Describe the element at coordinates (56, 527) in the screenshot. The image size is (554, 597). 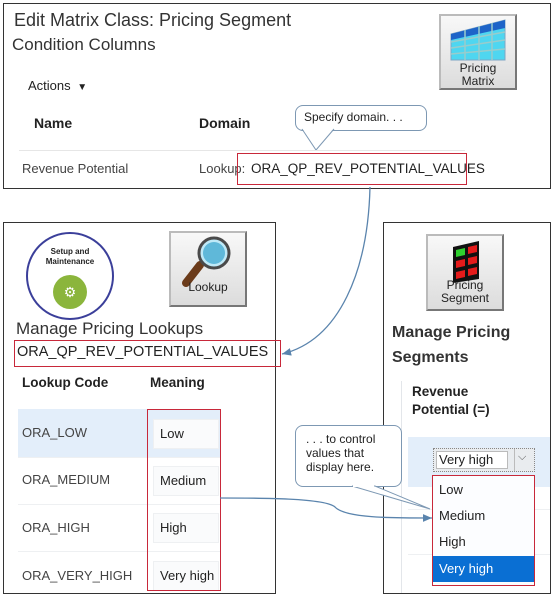
I see `lookup-code: ORA_HIGH` at that location.